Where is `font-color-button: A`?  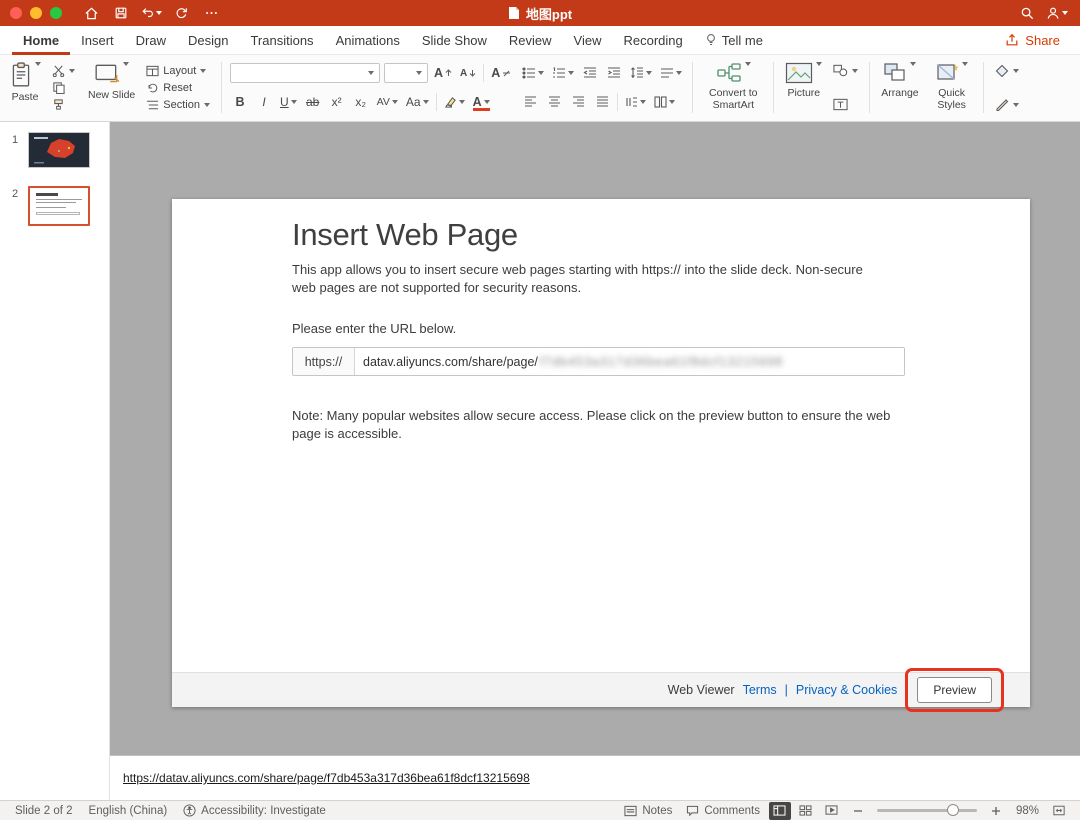
font-color-button: A is located at coordinates (481, 102).